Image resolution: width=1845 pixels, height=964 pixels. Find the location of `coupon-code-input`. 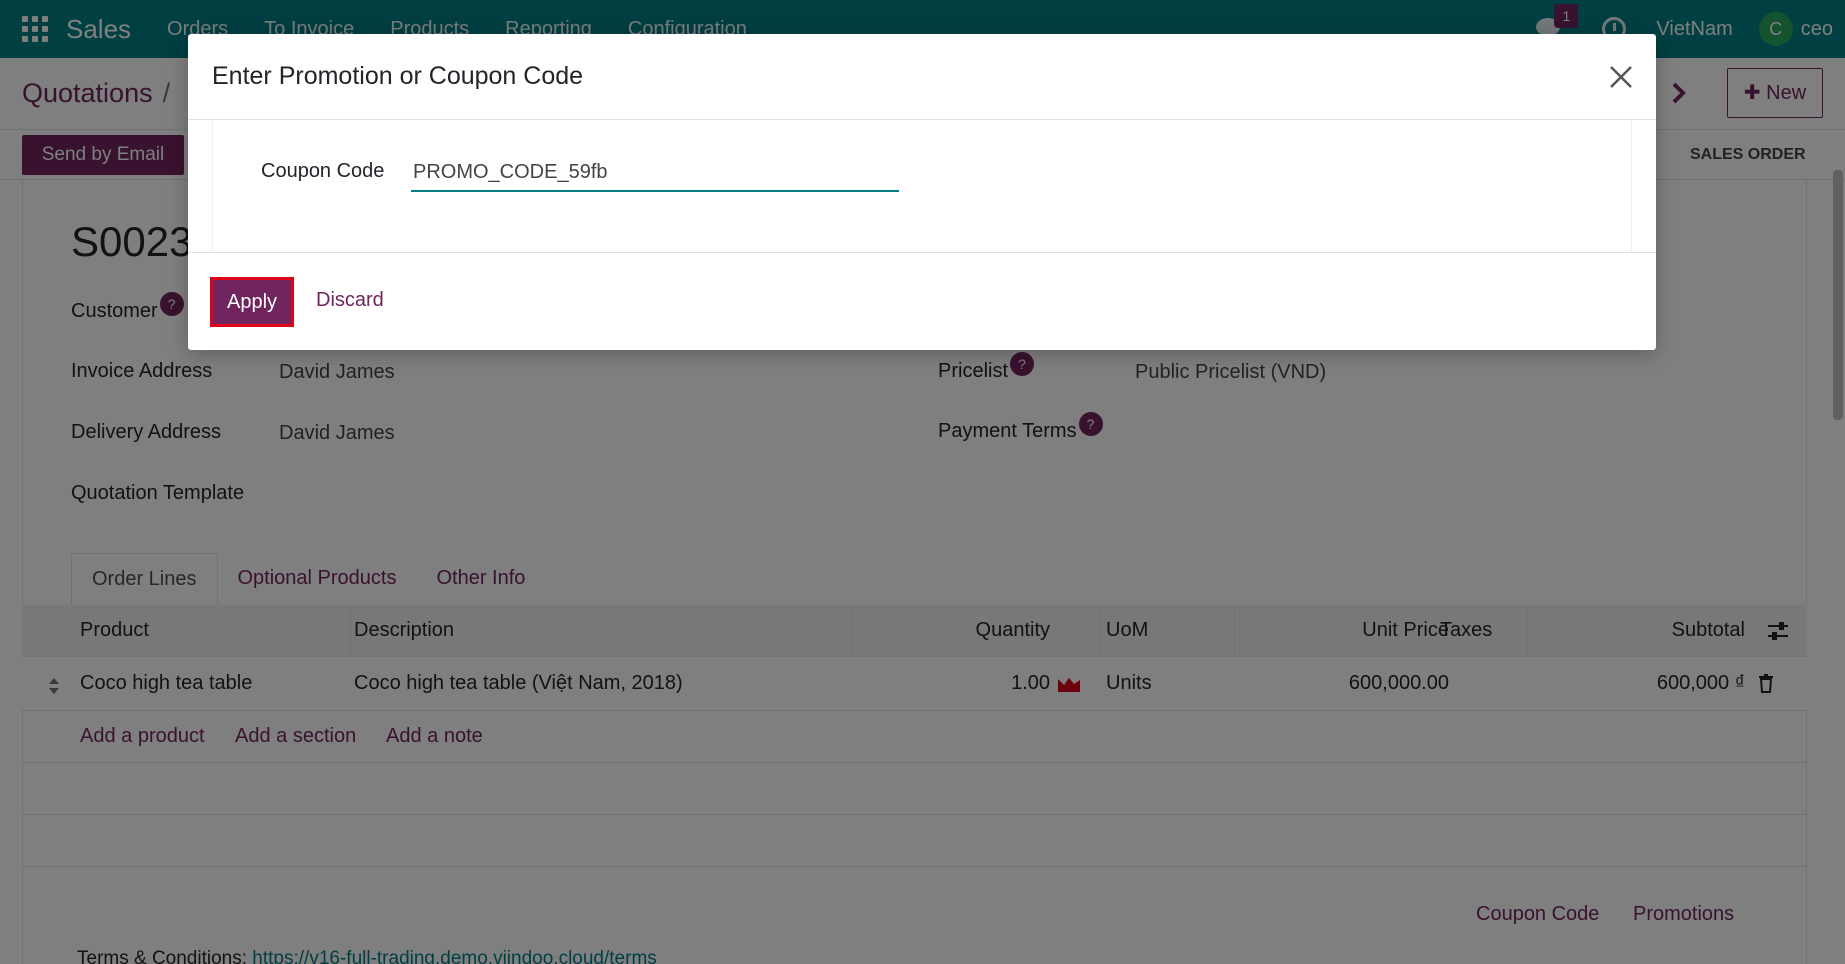

coupon-code-input is located at coordinates (655, 173).